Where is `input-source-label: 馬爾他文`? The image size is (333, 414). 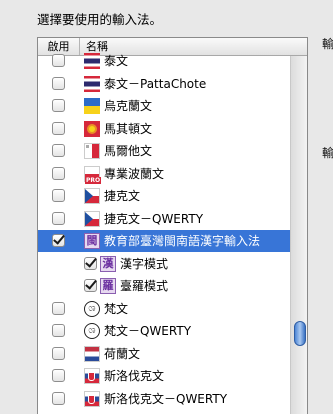 input-source-label: 馬爾他文 is located at coordinates (128, 151).